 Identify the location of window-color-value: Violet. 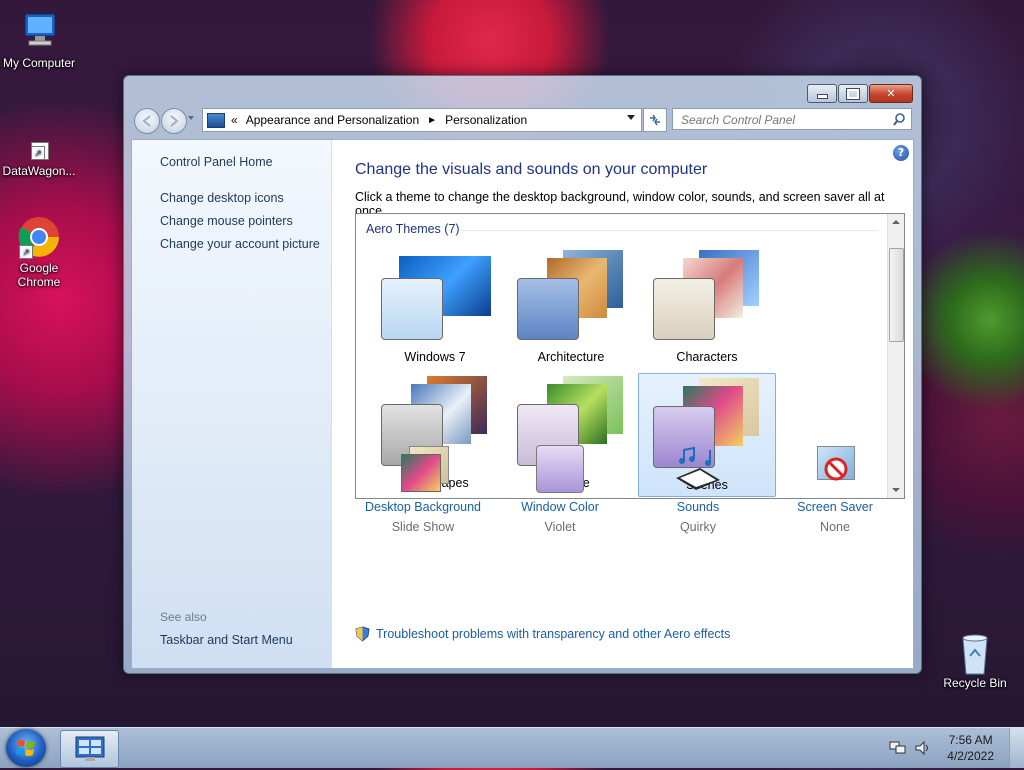
(560, 527).